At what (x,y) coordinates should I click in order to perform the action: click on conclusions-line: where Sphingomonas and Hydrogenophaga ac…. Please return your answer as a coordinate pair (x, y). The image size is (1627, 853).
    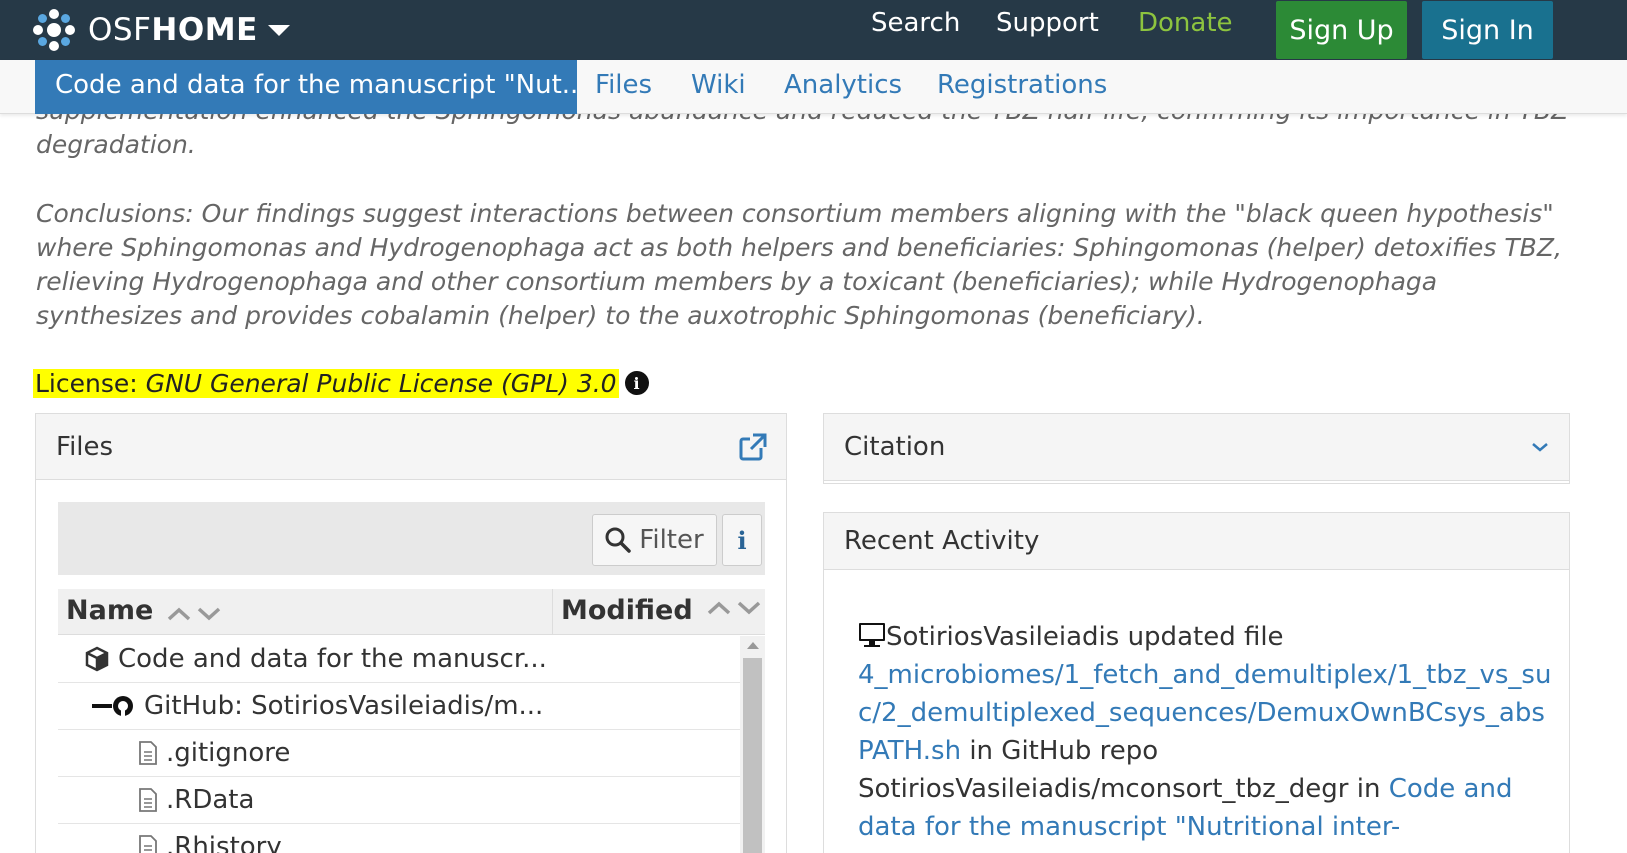
    Looking at the image, I should click on (799, 247).